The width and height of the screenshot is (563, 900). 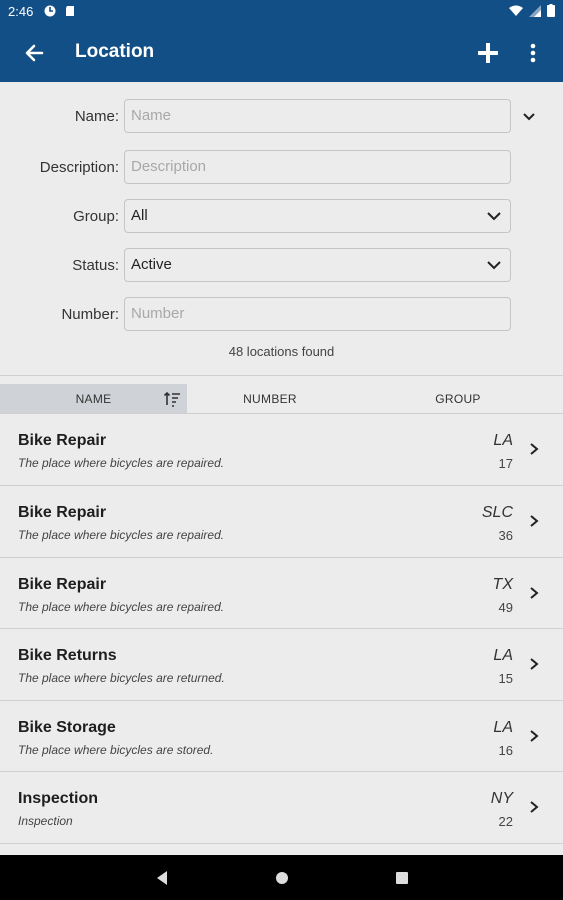 I want to click on status-icons, so click(x=532, y=10).